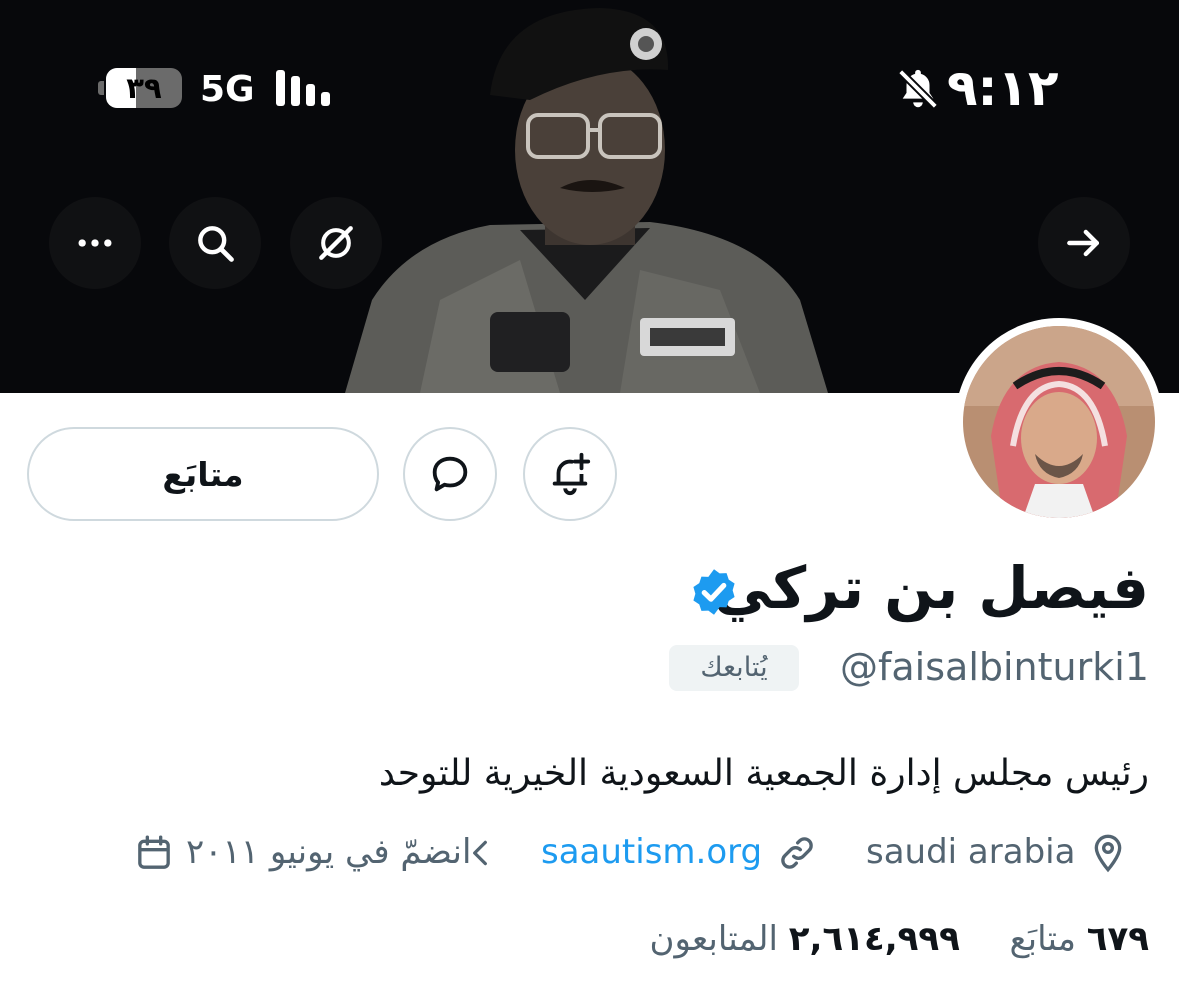 The width and height of the screenshot is (1179, 983). I want to click on display-name: فيصل بن تركي, so click(931, 588).